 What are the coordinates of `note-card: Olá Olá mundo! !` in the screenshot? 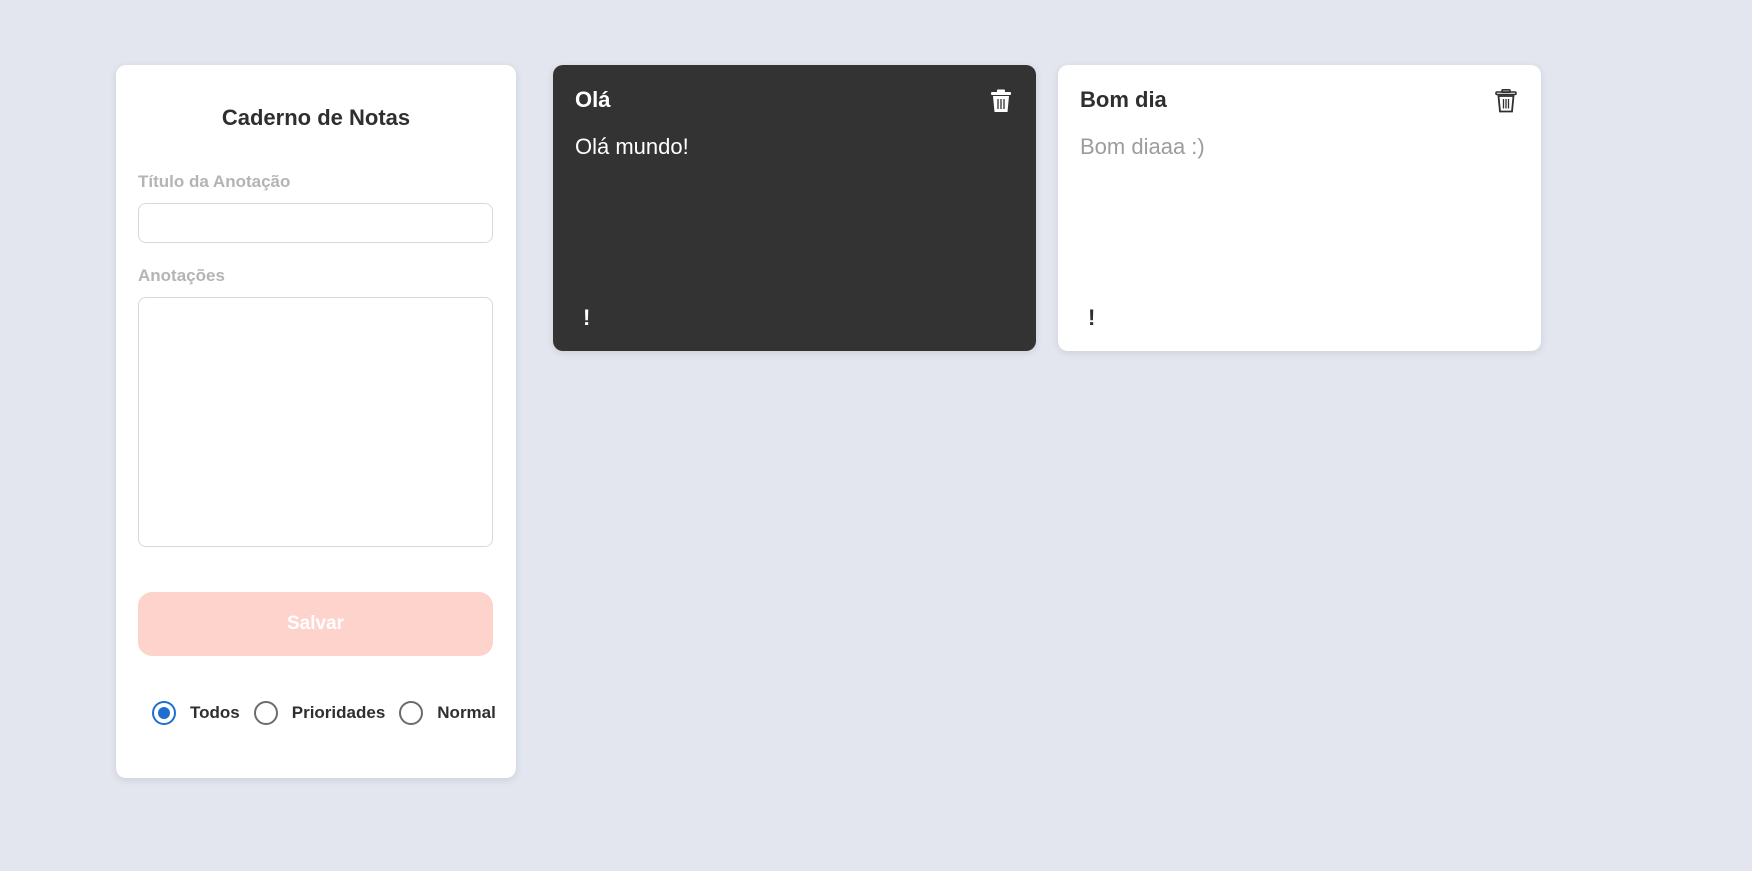 It's located at (794, 208).